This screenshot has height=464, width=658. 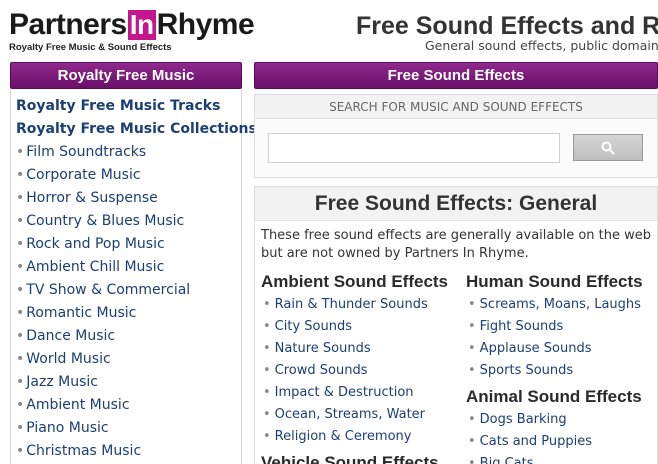 What do you see at coordinates (62, 382) in the screenshot?
I see `sidebar-link-label: Jazz Music` at bounding box center [62, 382].